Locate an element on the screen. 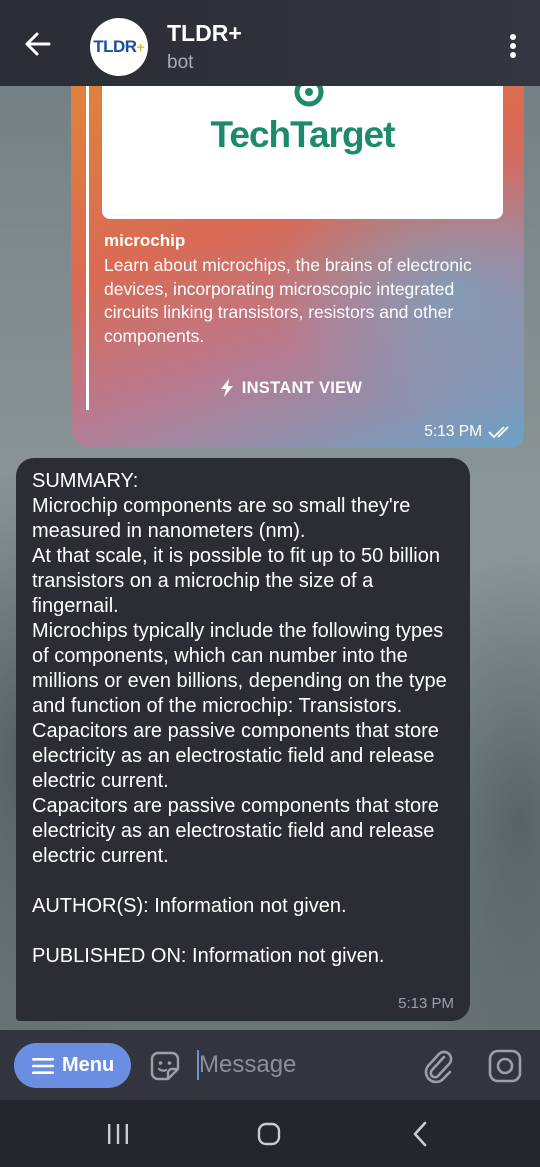 This screenshot has height=1167, width=540. hamburger-icon is located at coordinates (43, 1065).